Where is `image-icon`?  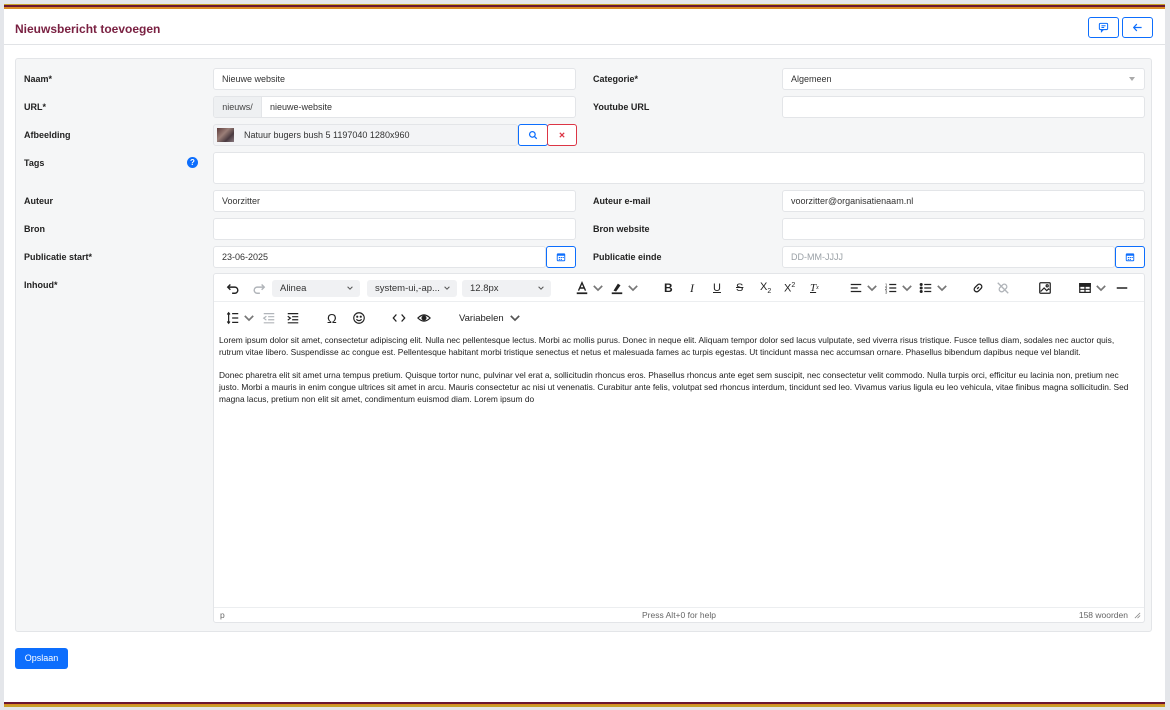
image-icon is located at coordinates (1045, 288).